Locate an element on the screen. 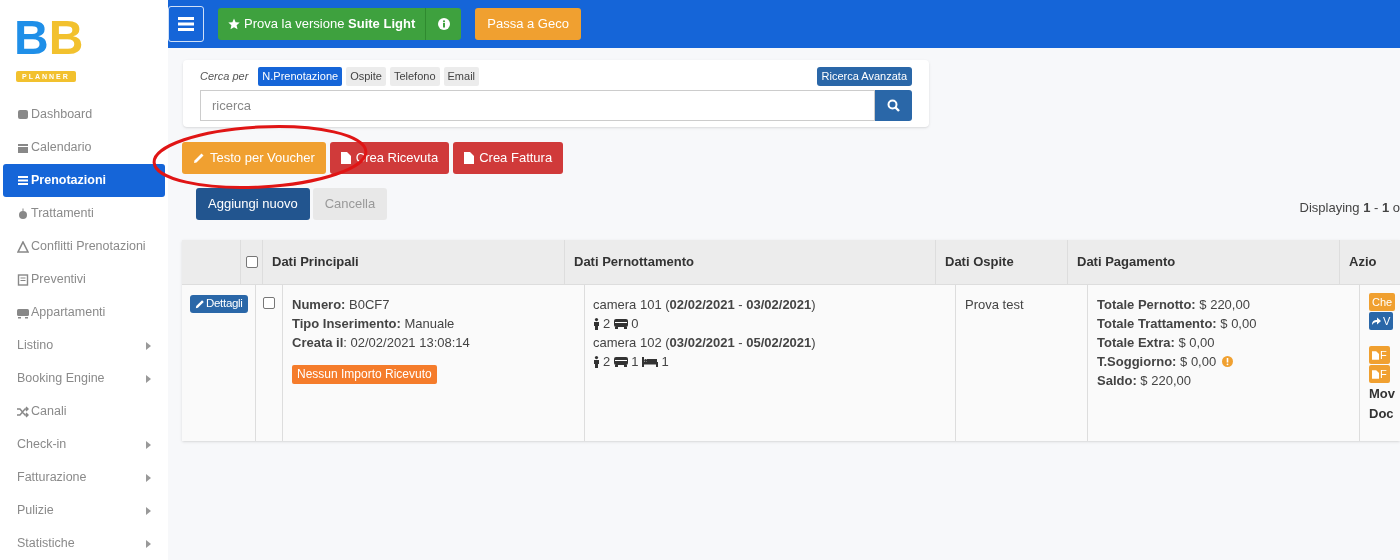  room-stay: camera 102 (03/02/2021 - 05/02/2021) is located at coordinates (704, 343).